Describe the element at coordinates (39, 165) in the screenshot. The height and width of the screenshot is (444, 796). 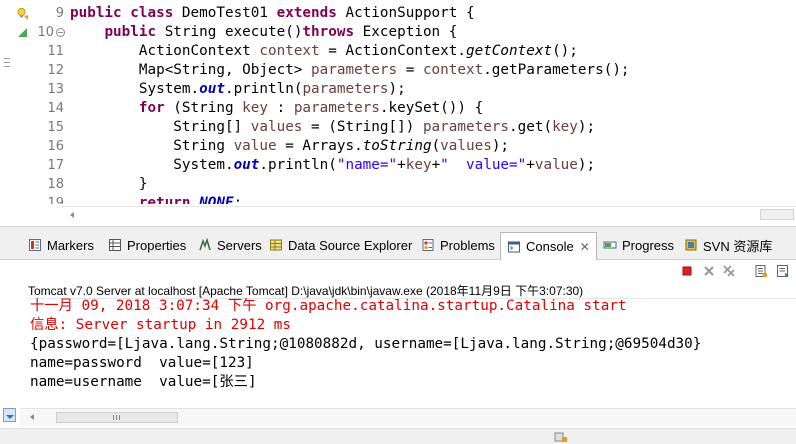
I see `line-gutter: 17` at that location.